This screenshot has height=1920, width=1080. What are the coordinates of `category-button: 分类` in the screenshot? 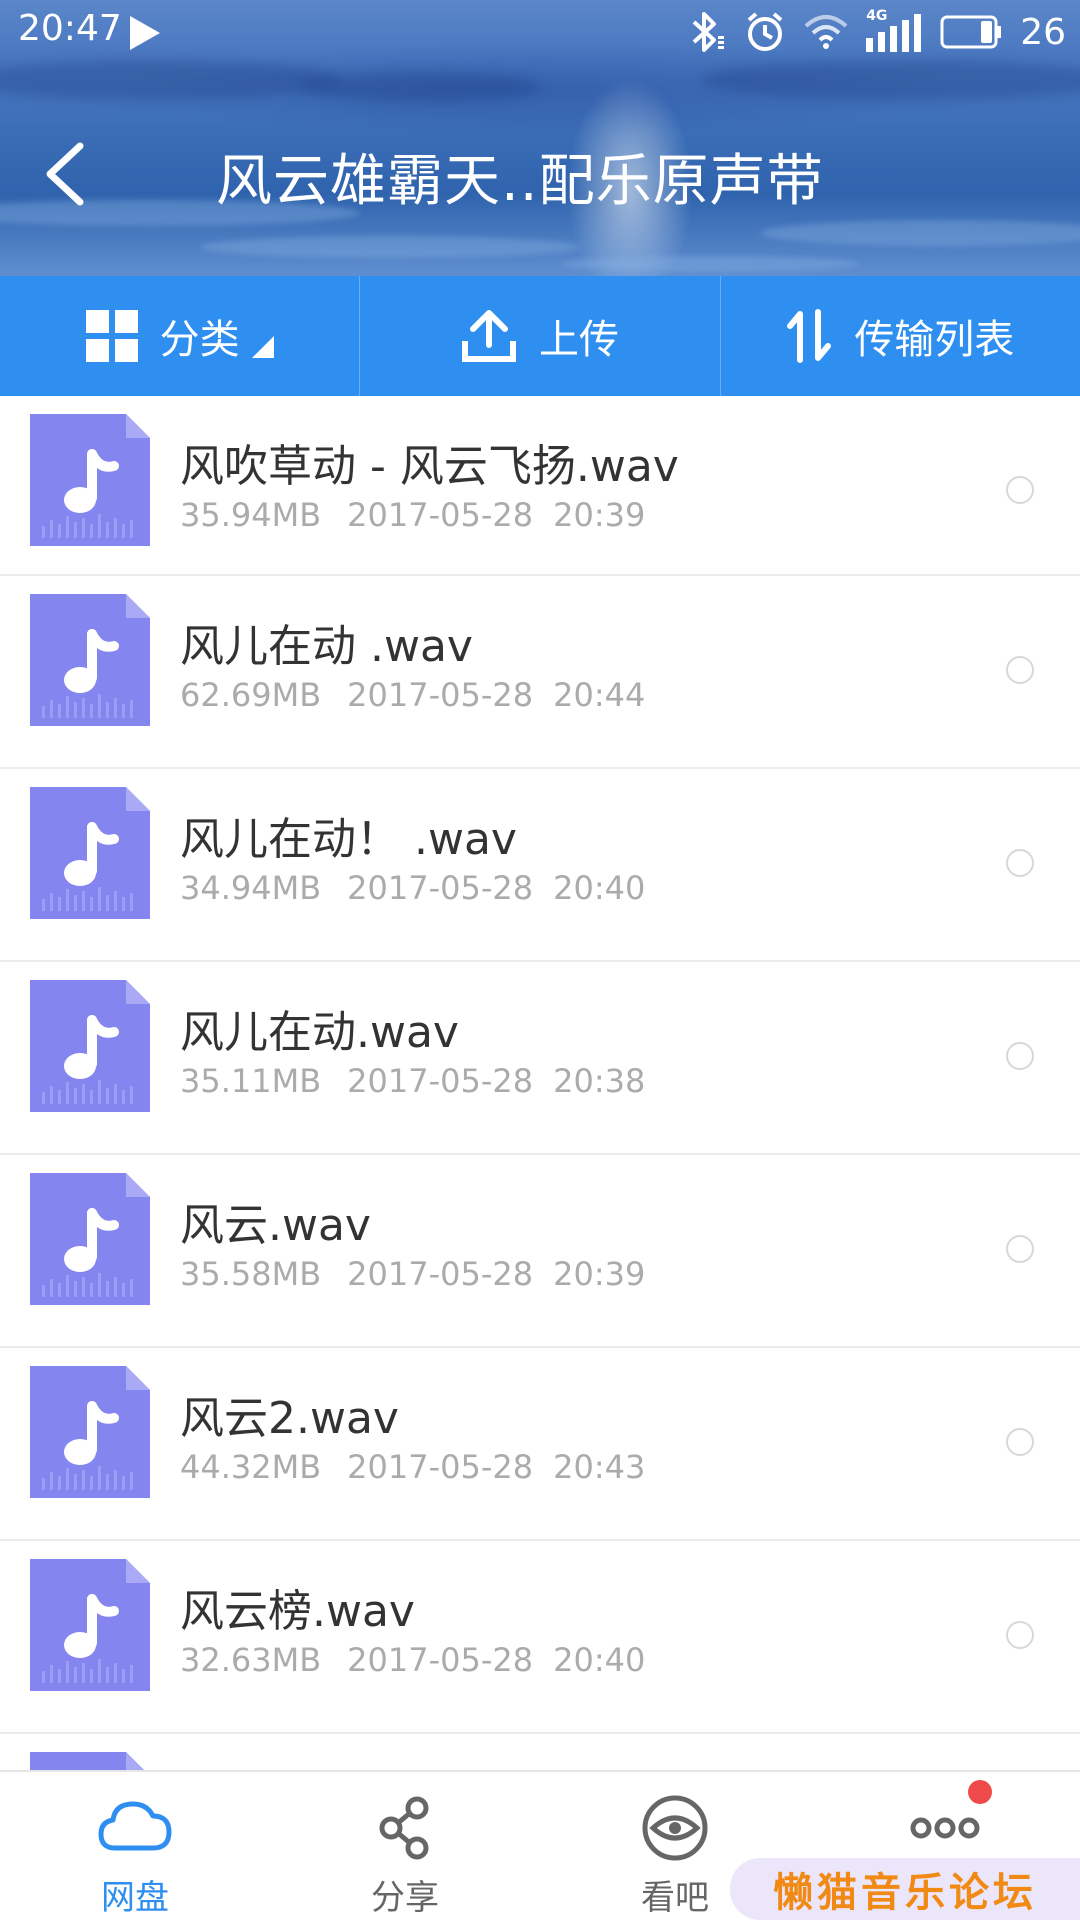 It's located at (180, 336).